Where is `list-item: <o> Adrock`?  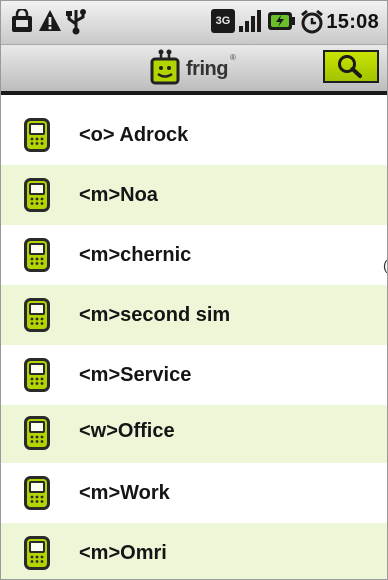 list-item: <o> Adrock is located at coordinates (194, 135).